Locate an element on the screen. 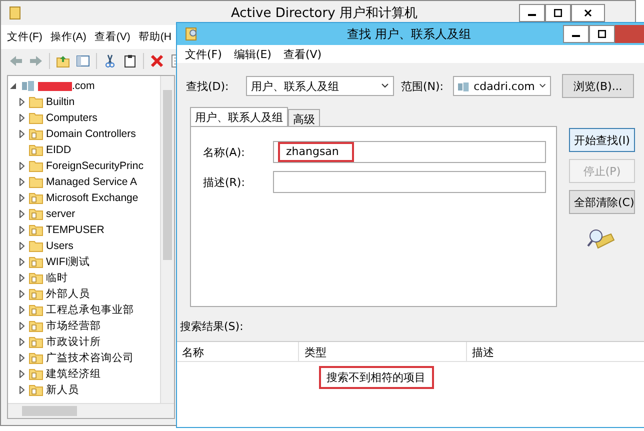  tree-item: 工程总承包事业部 is located at coordinates (85, 310).